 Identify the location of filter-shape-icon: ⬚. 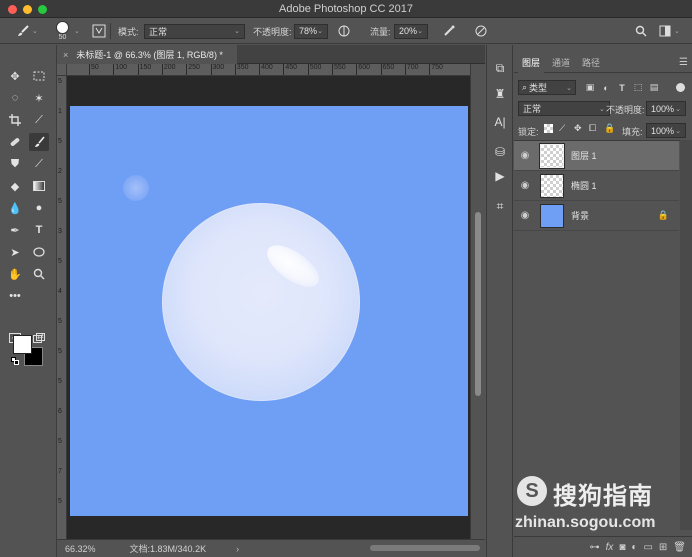
(638, 87).